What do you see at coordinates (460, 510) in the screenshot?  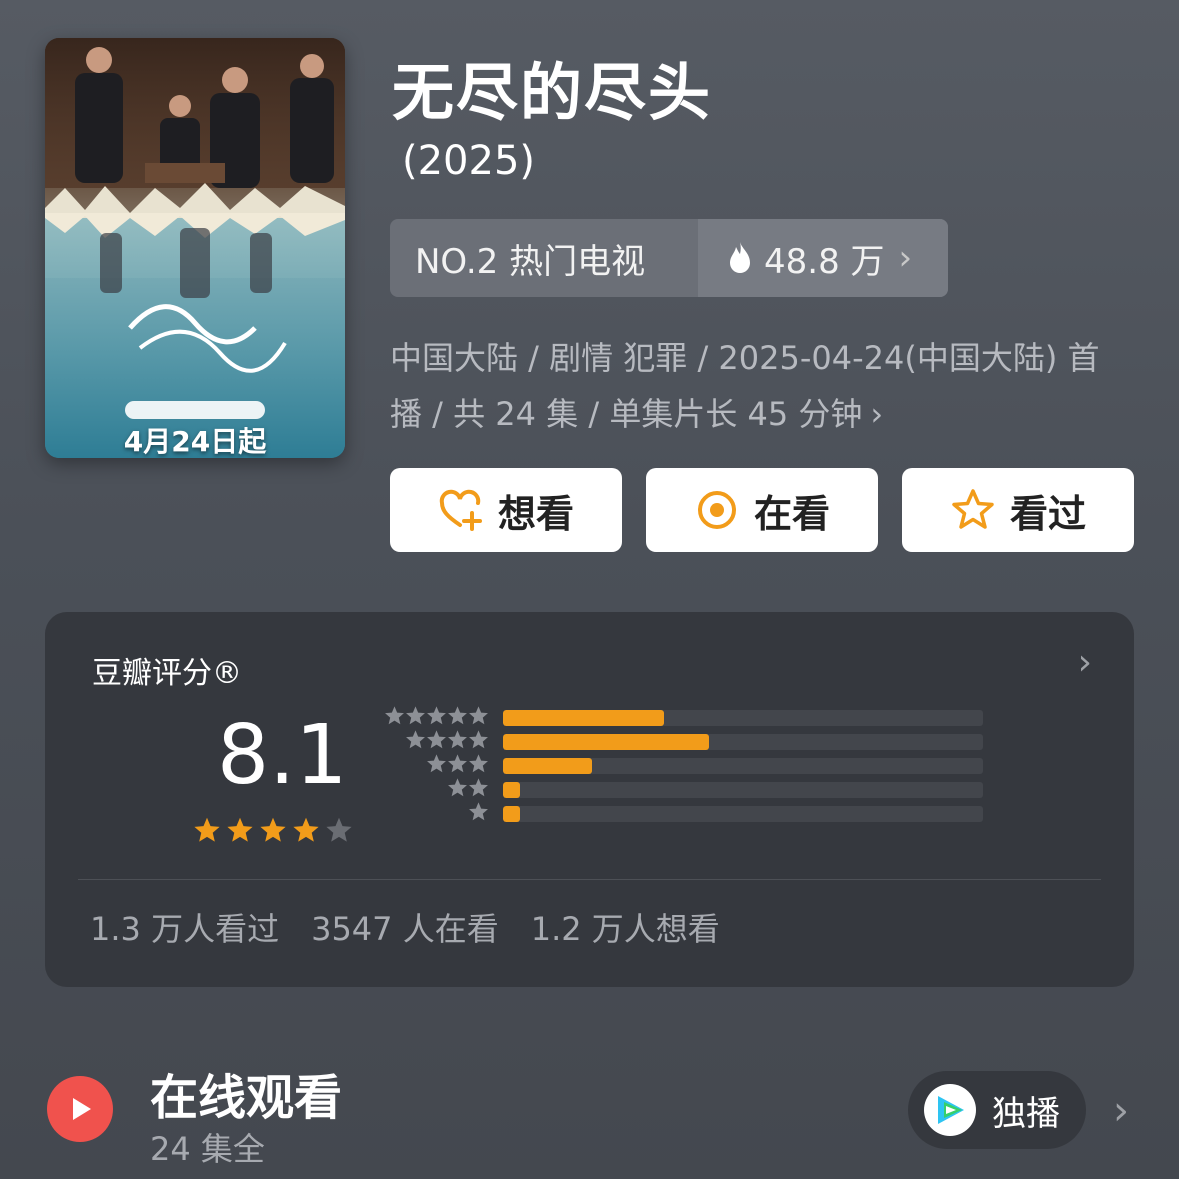 I see `heart-plus-icon` at bounding box center [460, 510].